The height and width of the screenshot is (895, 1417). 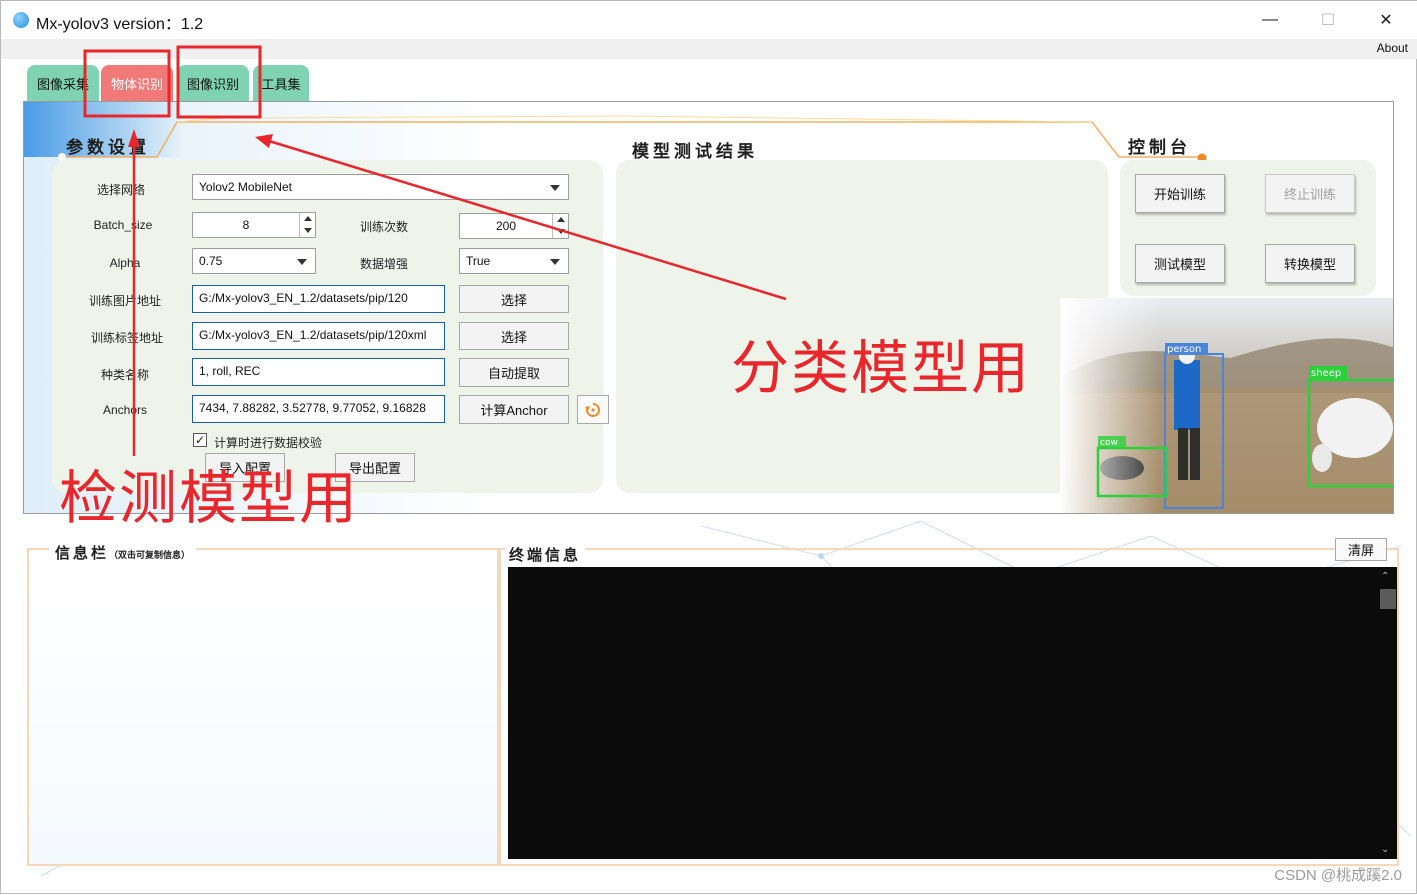 I want to click on annotation-classify: 分类模型用, so click(x=881, y=368).